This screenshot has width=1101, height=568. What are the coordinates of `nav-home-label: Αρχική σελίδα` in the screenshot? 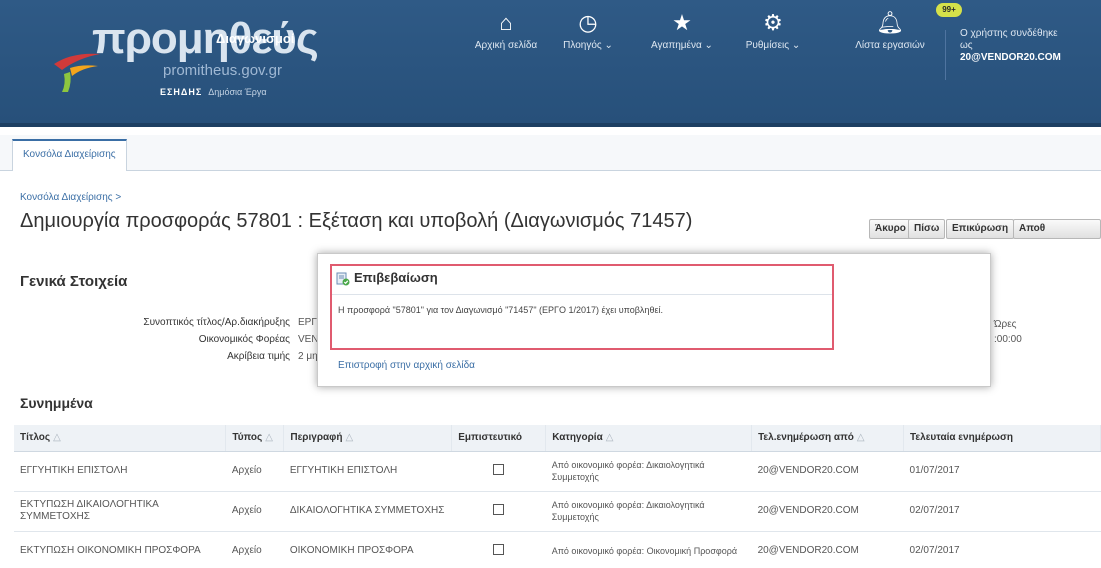 It's located at (506, 45).